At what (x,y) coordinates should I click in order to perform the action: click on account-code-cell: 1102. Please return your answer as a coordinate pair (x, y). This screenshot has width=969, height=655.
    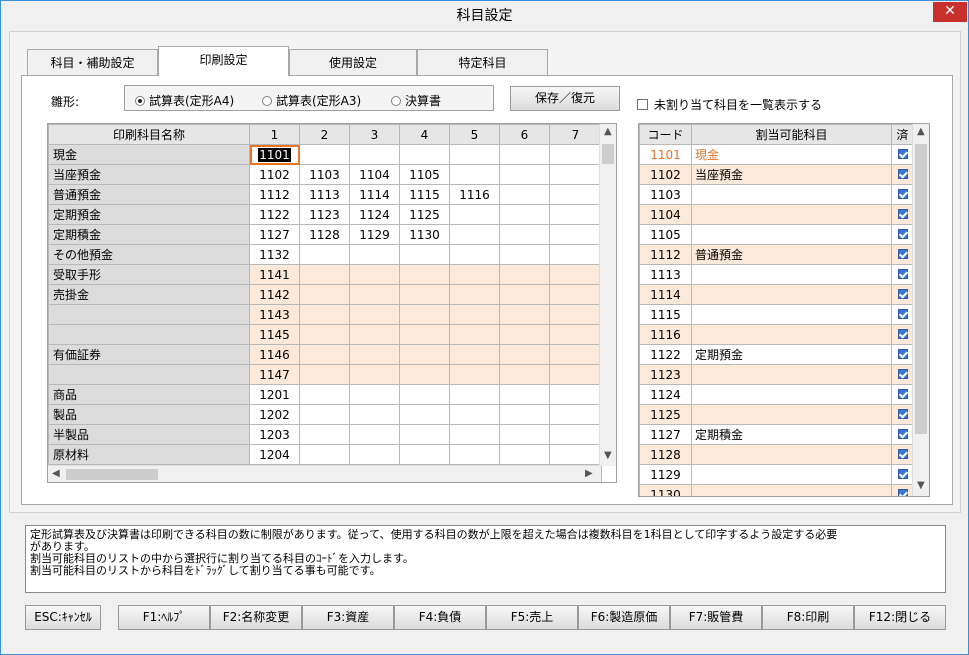
    Looking at the image, I should click on (274, 174).